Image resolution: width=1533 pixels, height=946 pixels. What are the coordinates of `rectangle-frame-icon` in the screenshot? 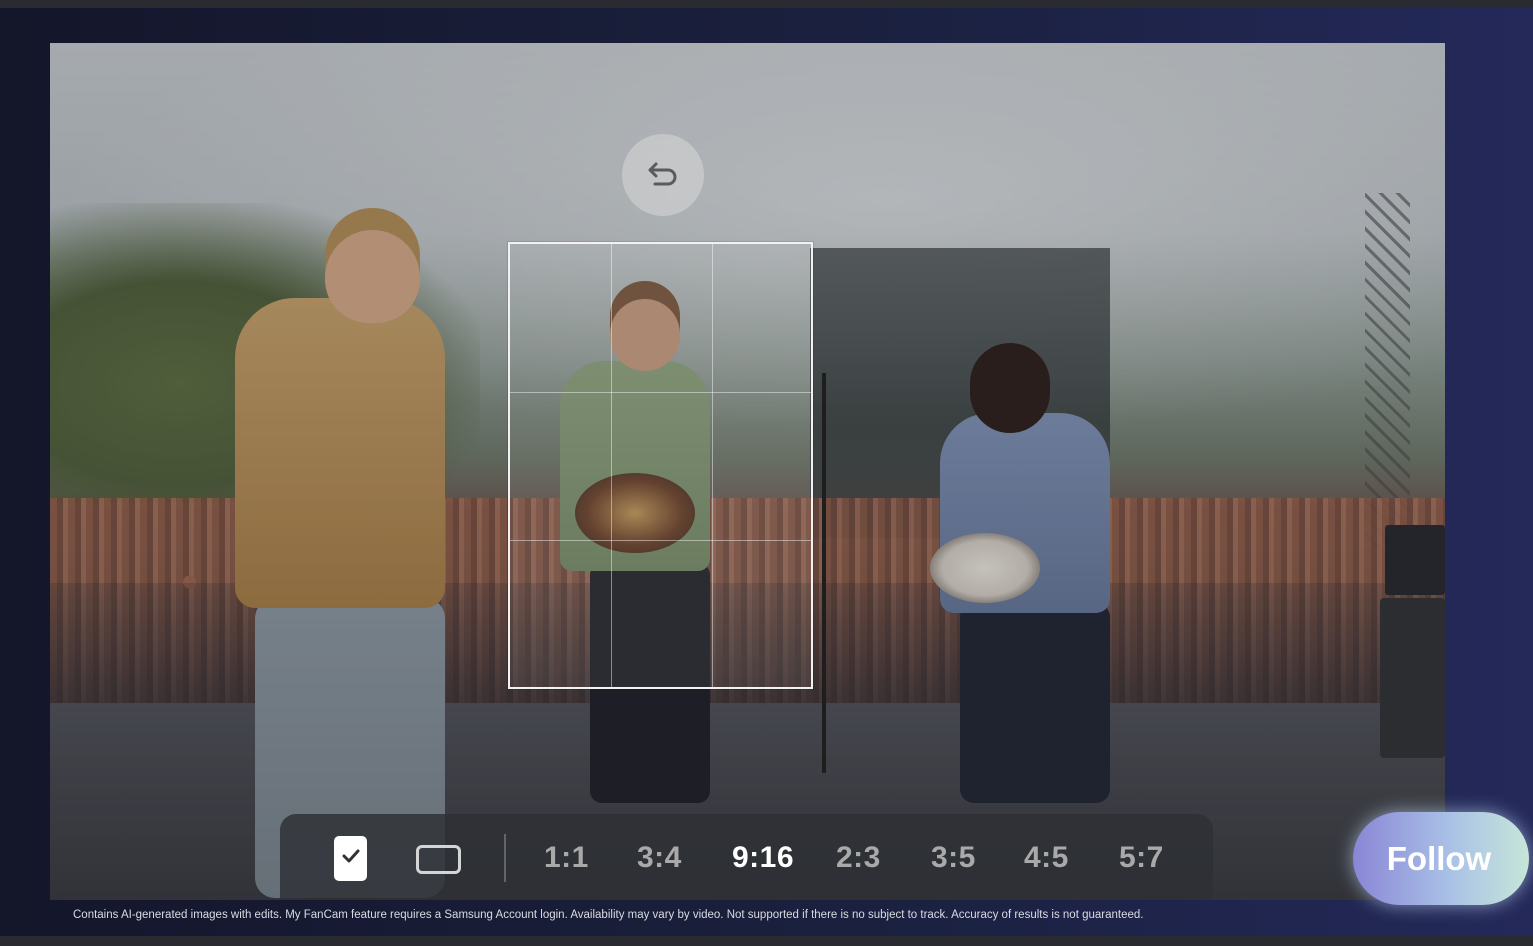 It's located at (438, 859).